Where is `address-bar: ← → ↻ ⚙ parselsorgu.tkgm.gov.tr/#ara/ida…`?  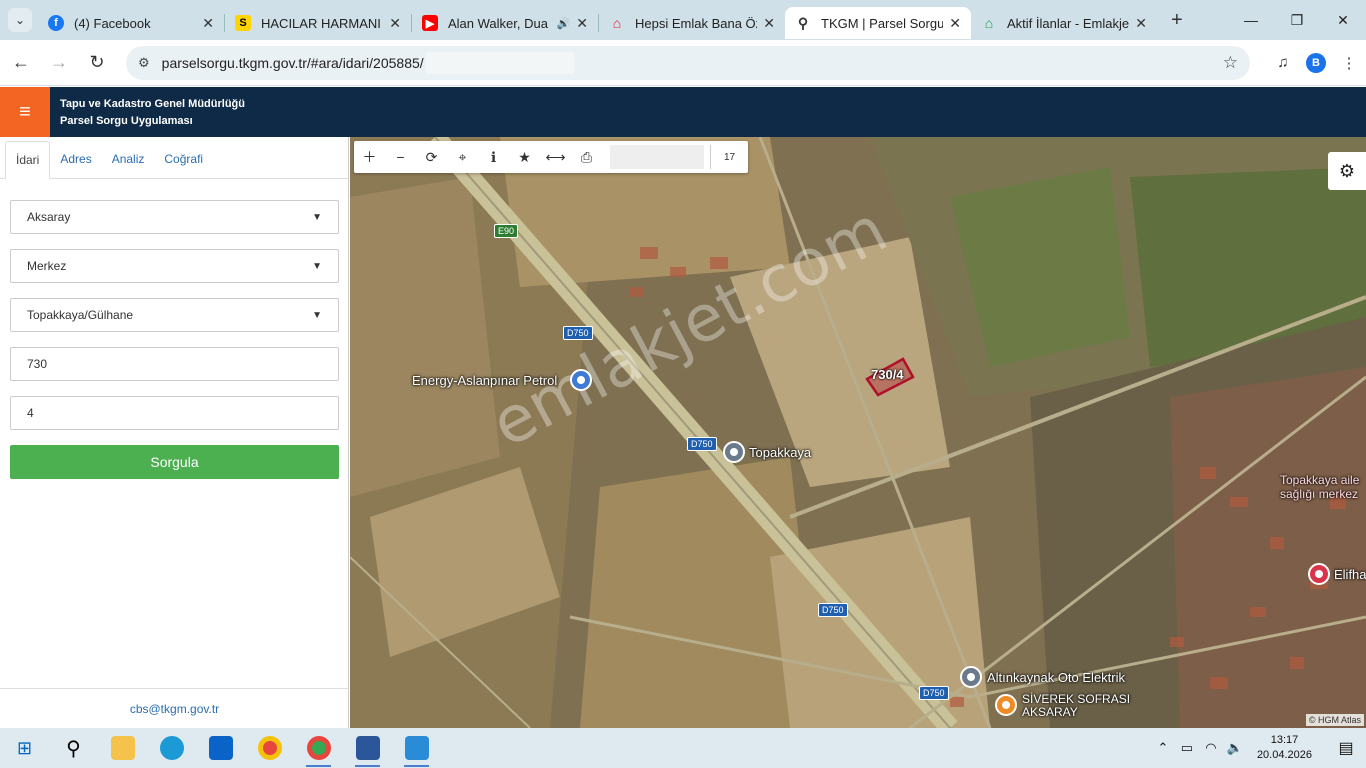 address-bar: ← → ↻ ⚙ parselsorgu.tkgm.gov.tr/#ara/ida… is located at coordinates (683, 63).